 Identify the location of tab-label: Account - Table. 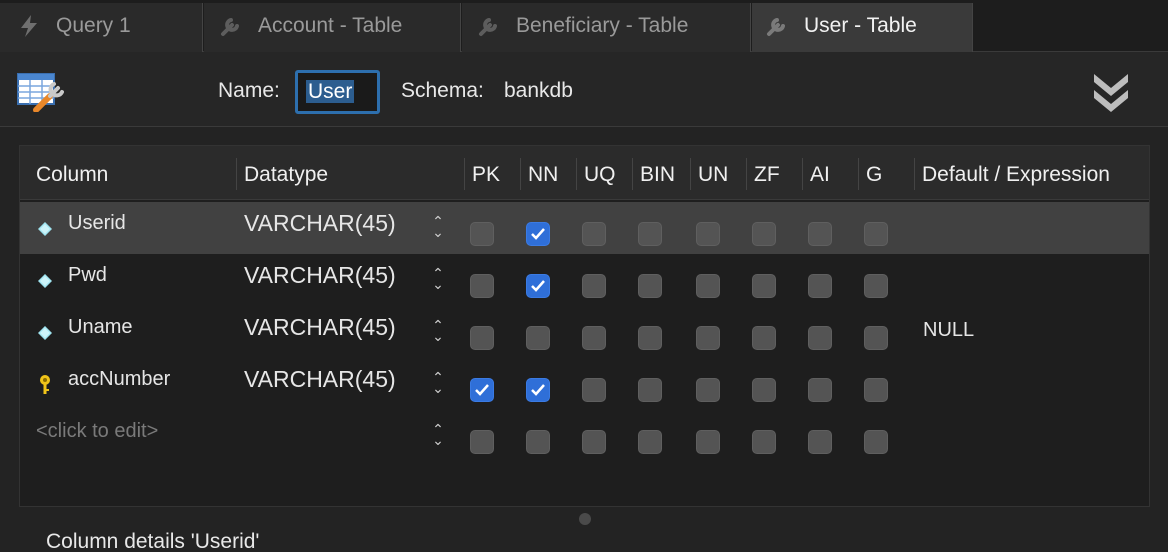
(330, 25).